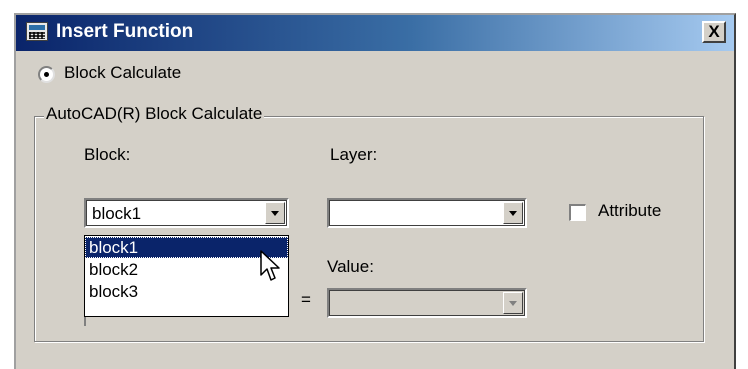  I want to click on dropdown-item-block3: block3, so click(186, 291).